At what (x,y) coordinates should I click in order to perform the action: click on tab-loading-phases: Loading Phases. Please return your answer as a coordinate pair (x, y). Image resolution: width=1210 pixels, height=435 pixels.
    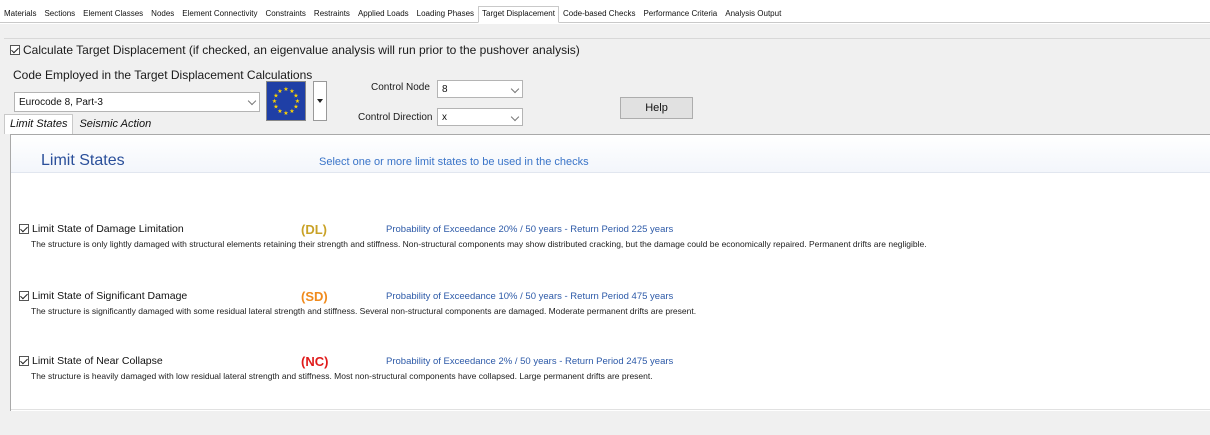
    Looking at the image, I should click on (445, 14).